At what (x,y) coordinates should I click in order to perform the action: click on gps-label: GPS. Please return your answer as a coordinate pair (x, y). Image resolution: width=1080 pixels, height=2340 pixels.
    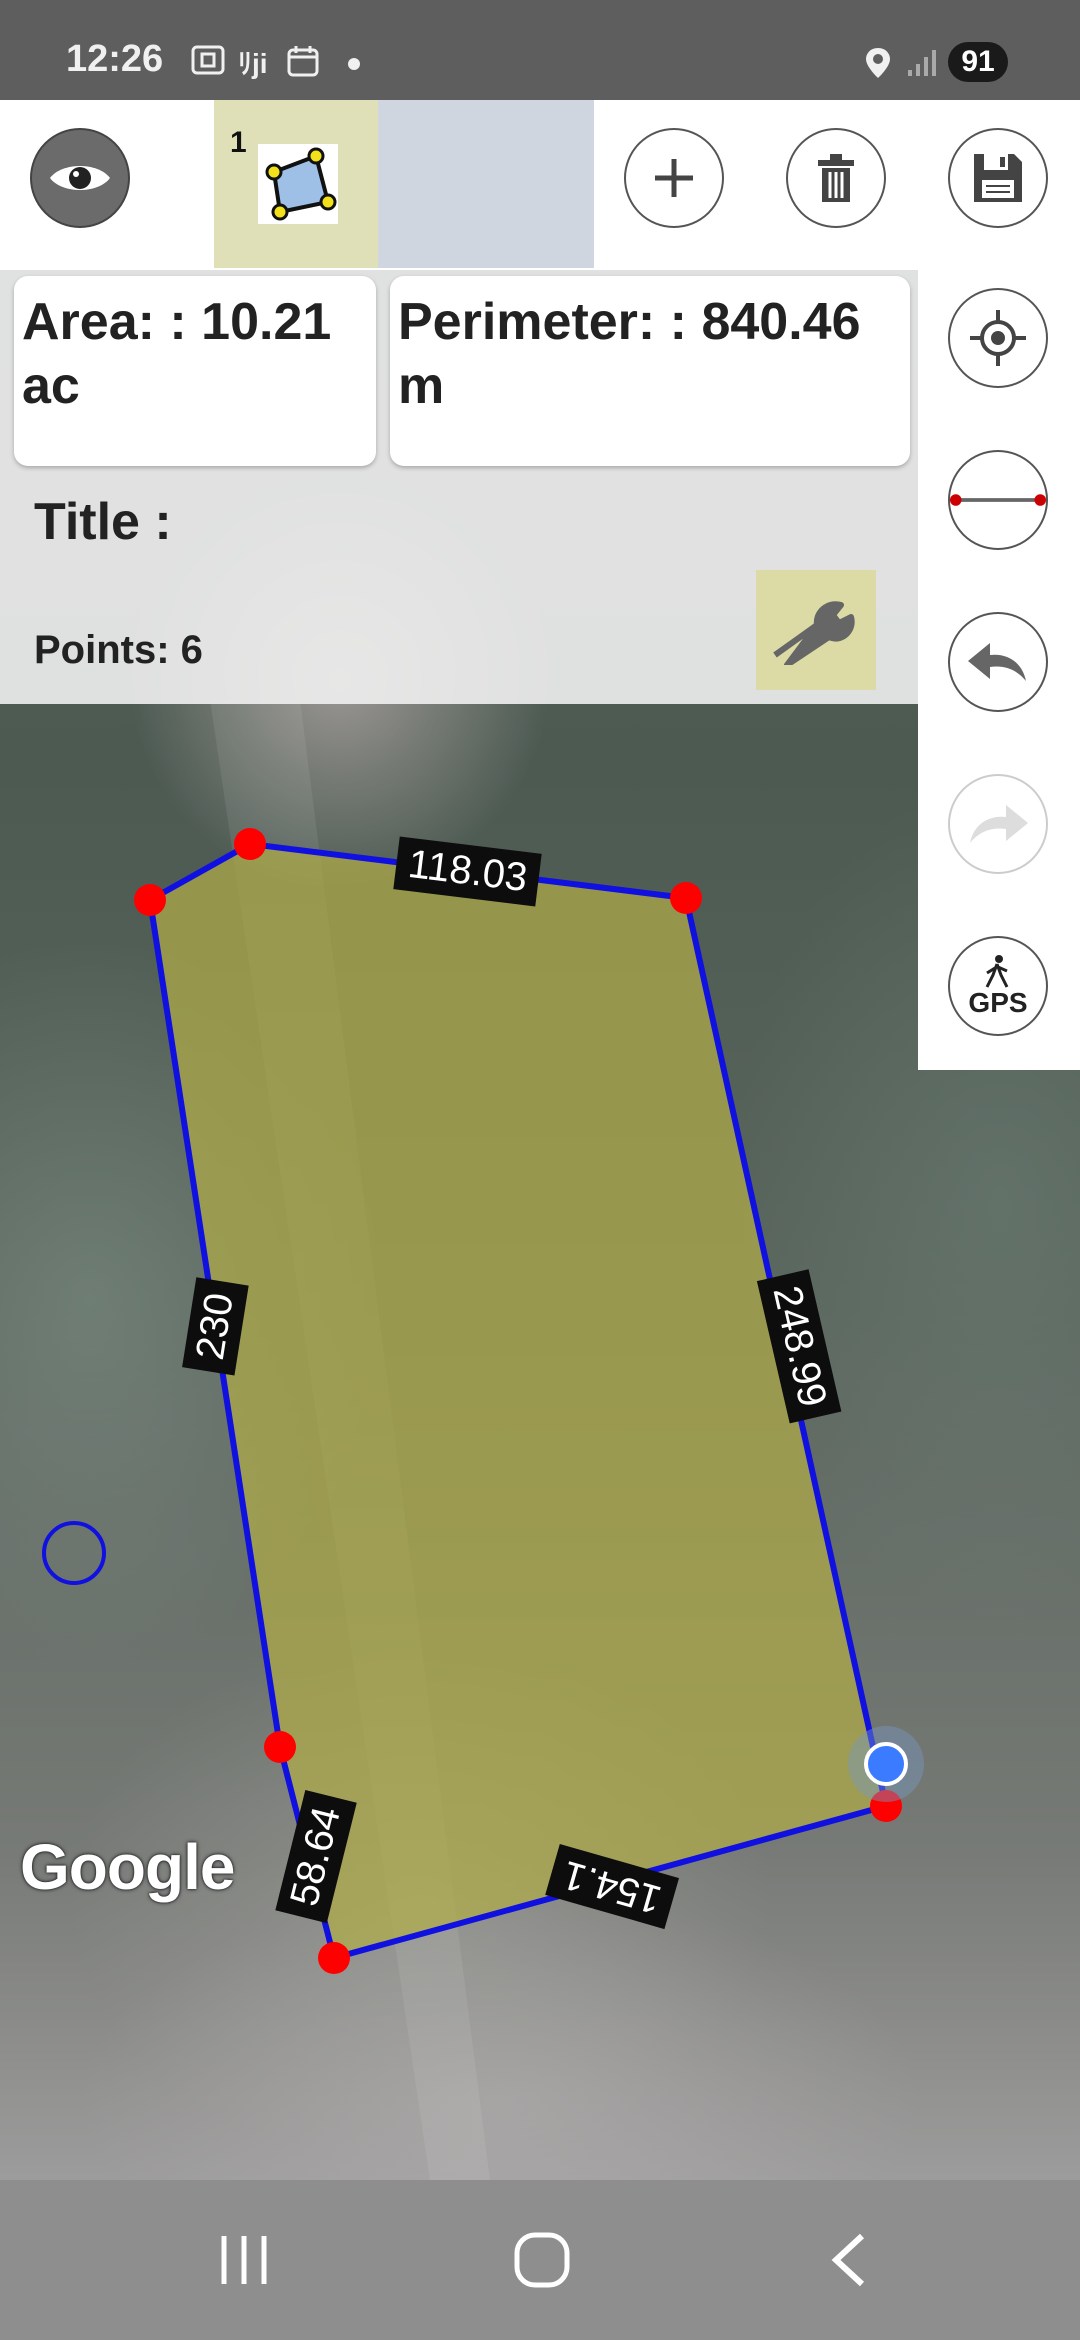
    Looking at the image, I should click on (998, 1002).